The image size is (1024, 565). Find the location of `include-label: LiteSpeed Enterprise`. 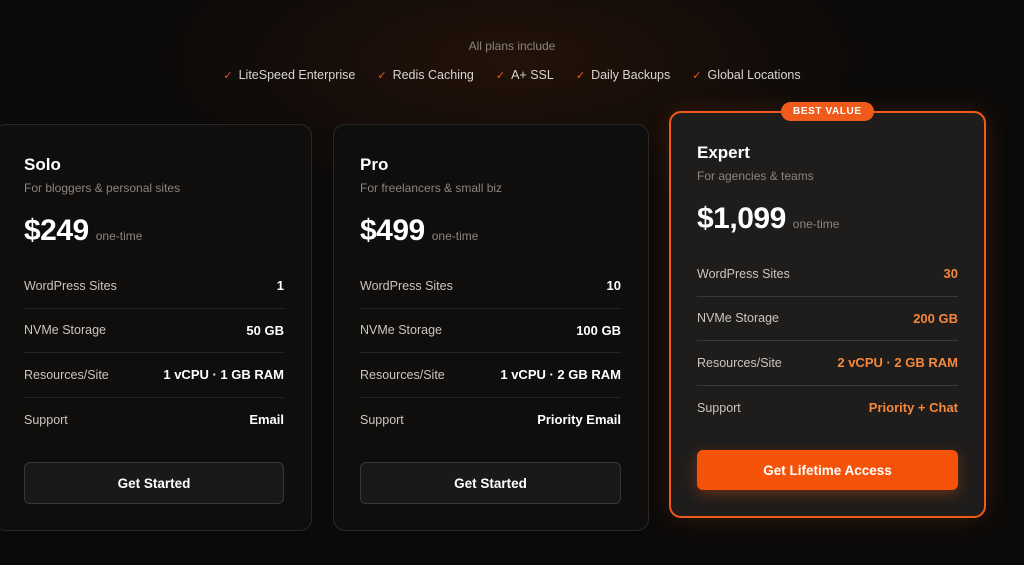

include-label: LiteSpeed Enterprise is located at coordinates (297, 75).